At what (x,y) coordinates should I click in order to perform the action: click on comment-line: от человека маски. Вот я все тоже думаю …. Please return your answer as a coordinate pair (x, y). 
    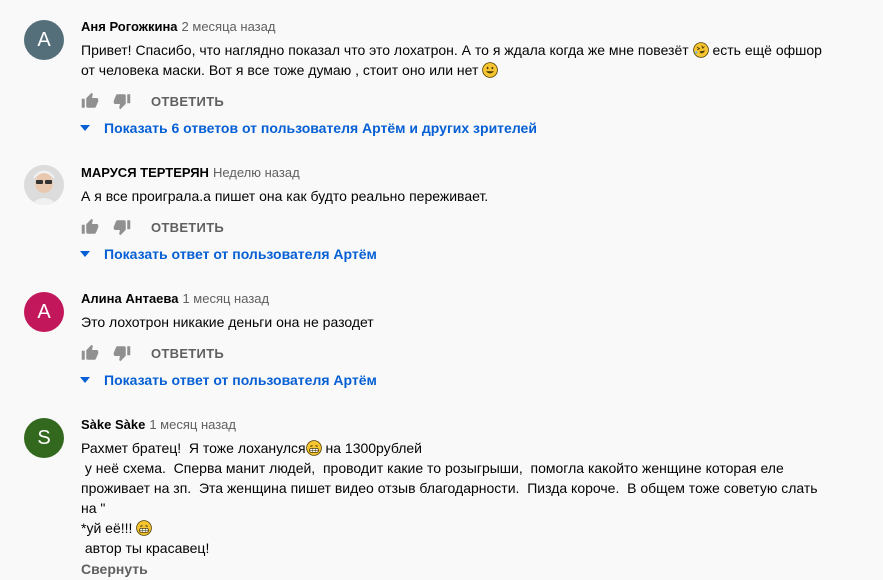
    Looking at the image, I should click on (282, 70).